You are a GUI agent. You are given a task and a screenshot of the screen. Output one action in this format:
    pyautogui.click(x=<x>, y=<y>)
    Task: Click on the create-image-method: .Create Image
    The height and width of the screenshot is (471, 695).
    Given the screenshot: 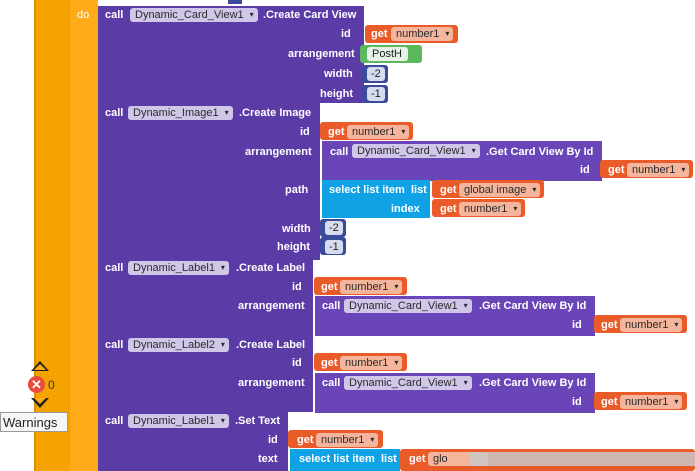 What is the action you would take?
    pyautogui.click(x=275, y=113)
    